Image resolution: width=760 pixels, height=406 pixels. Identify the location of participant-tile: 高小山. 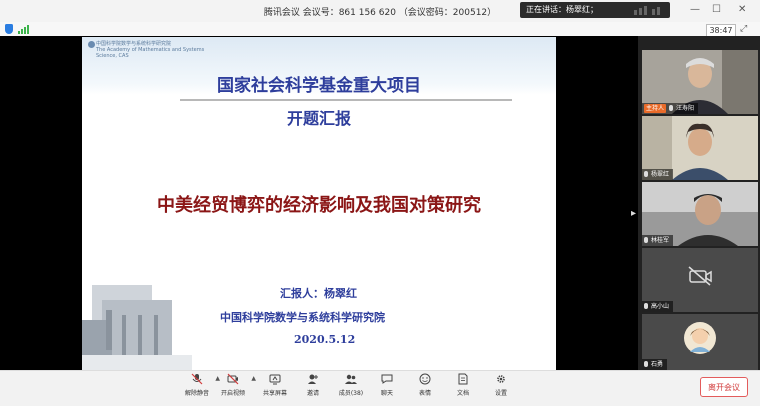
(700, 280).